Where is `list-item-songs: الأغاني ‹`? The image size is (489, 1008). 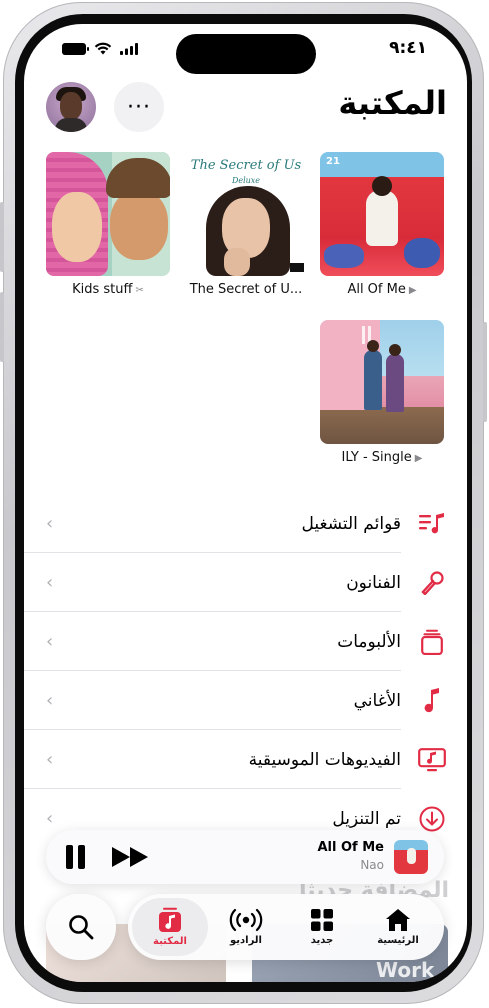
list-item-songs: الأغاني ‹ is located at coordinates (245, 700).